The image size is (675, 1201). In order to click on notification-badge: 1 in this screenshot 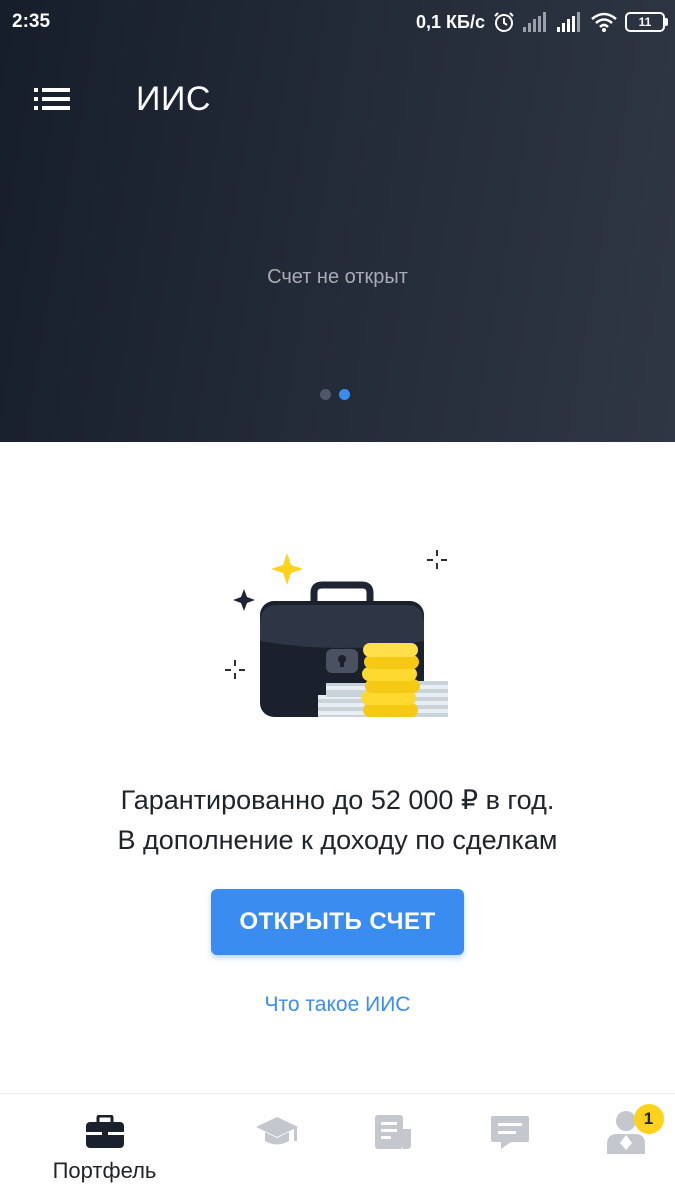, I will do `click(648, 1119)`.